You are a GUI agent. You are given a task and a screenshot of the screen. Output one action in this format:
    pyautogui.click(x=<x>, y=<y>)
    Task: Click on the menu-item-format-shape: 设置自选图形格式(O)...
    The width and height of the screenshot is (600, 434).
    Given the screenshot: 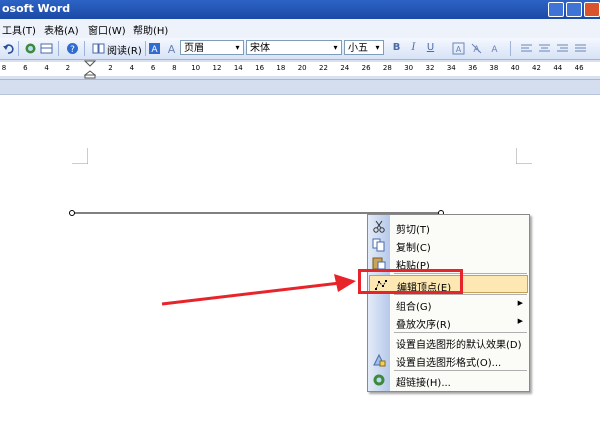 What is the action you would take?
    pyautogui.click(x=448, y=360)
    